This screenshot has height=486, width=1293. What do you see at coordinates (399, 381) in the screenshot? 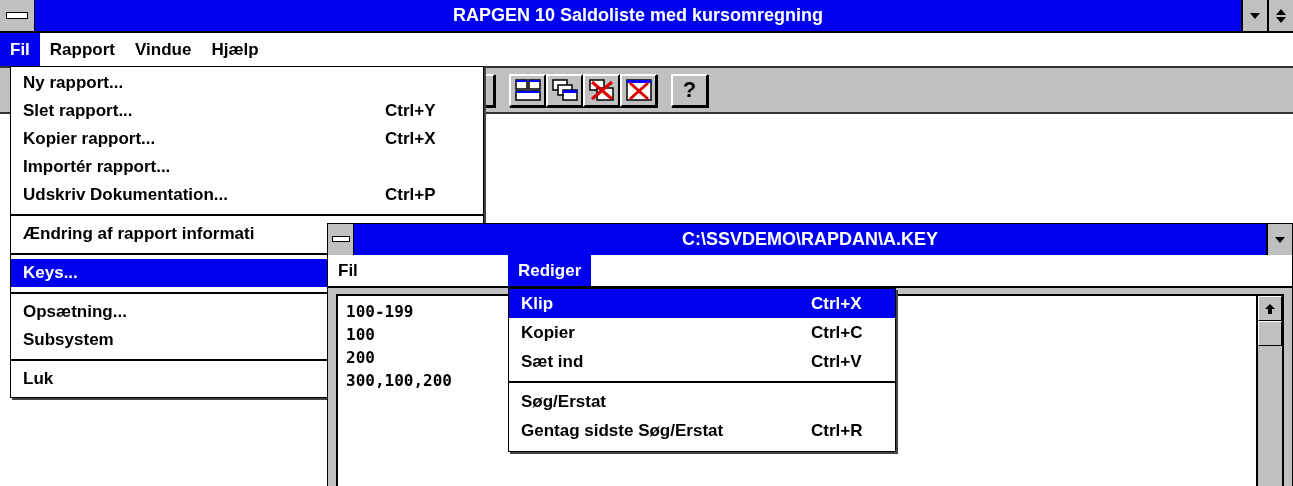
I see `text-line: 300,100,200` at bounding box center [399, 381].